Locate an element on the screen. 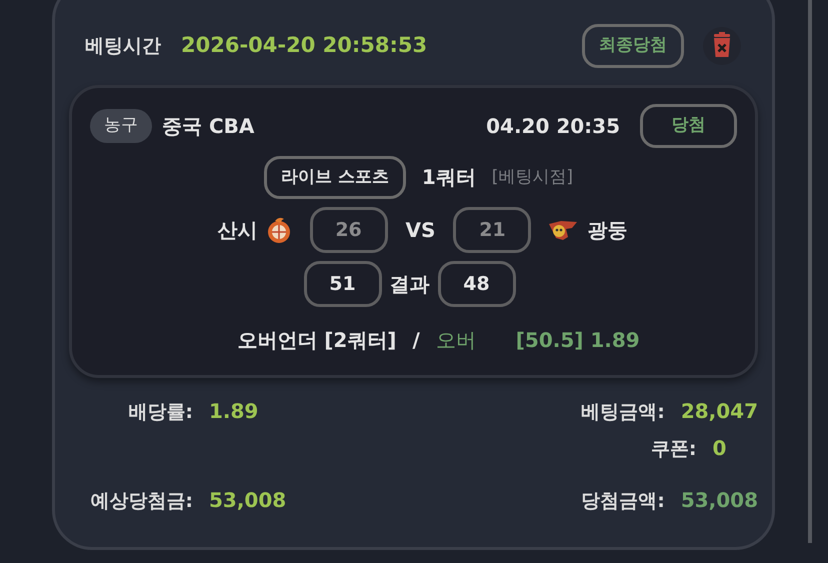 This screenshot has width=828, height=563. summary-label: 배당률: is located at coordinates (160, 412).